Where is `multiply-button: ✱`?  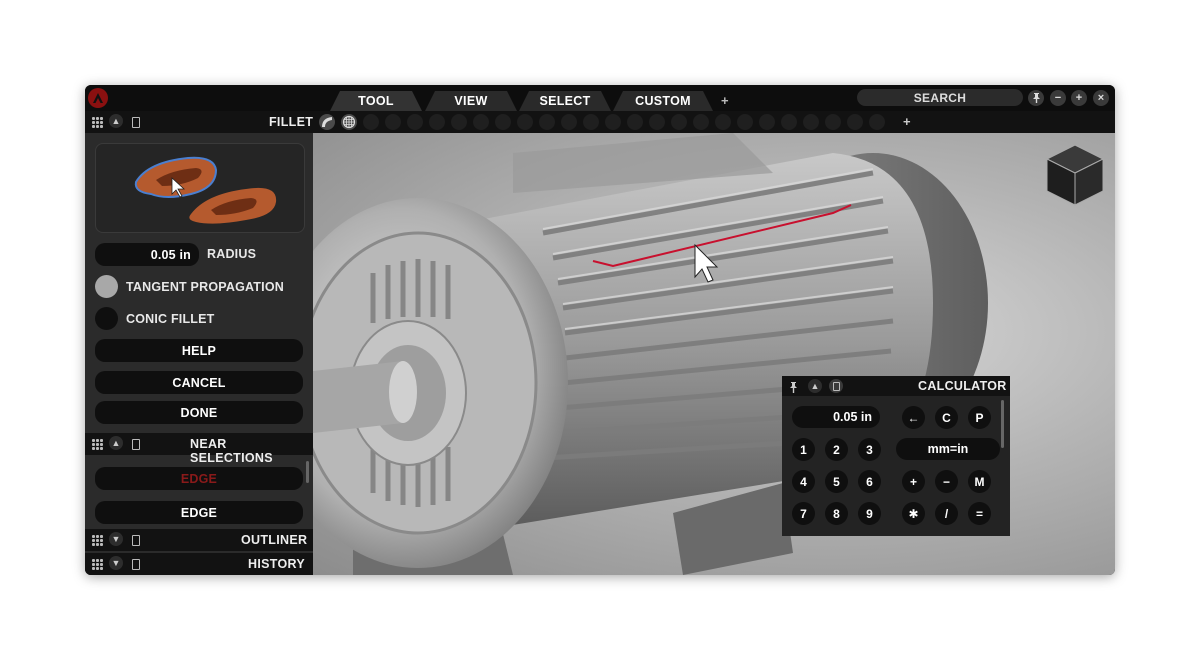 multiply-button: ✱ is located at coordinates (913, 513).